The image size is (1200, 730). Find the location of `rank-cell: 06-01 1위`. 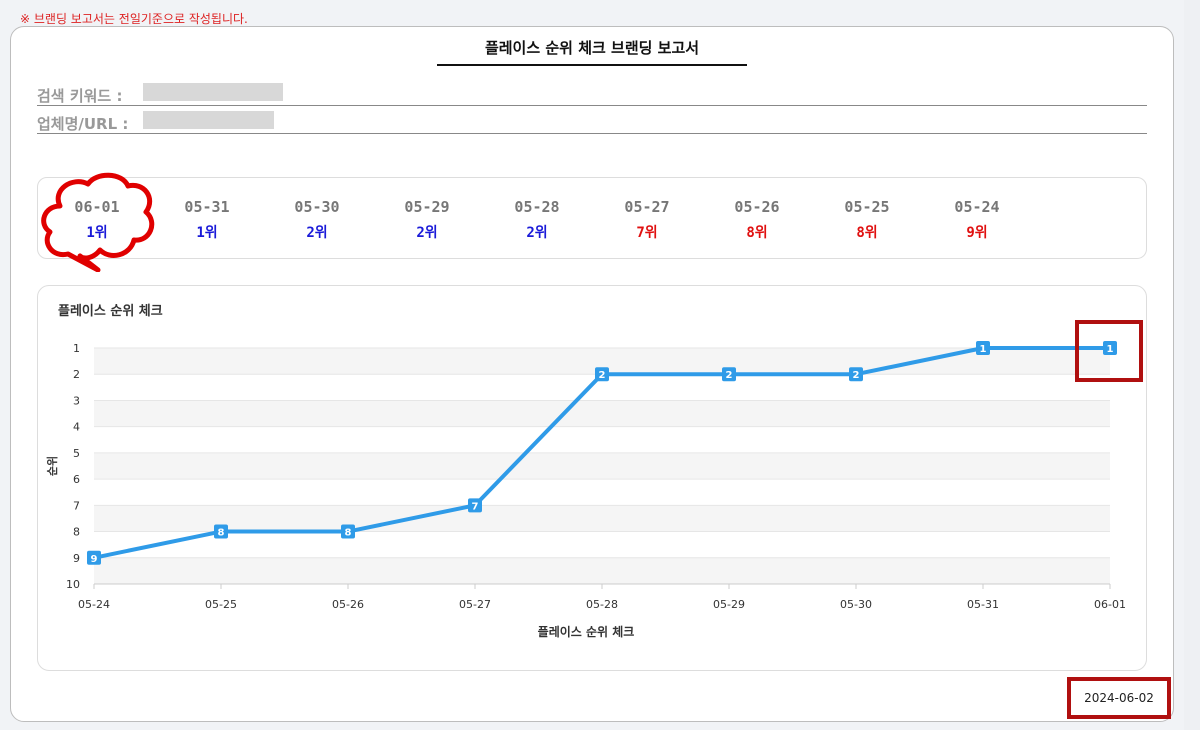

rank-cell: 06-01 1위 is located at coordinates (97, 220).